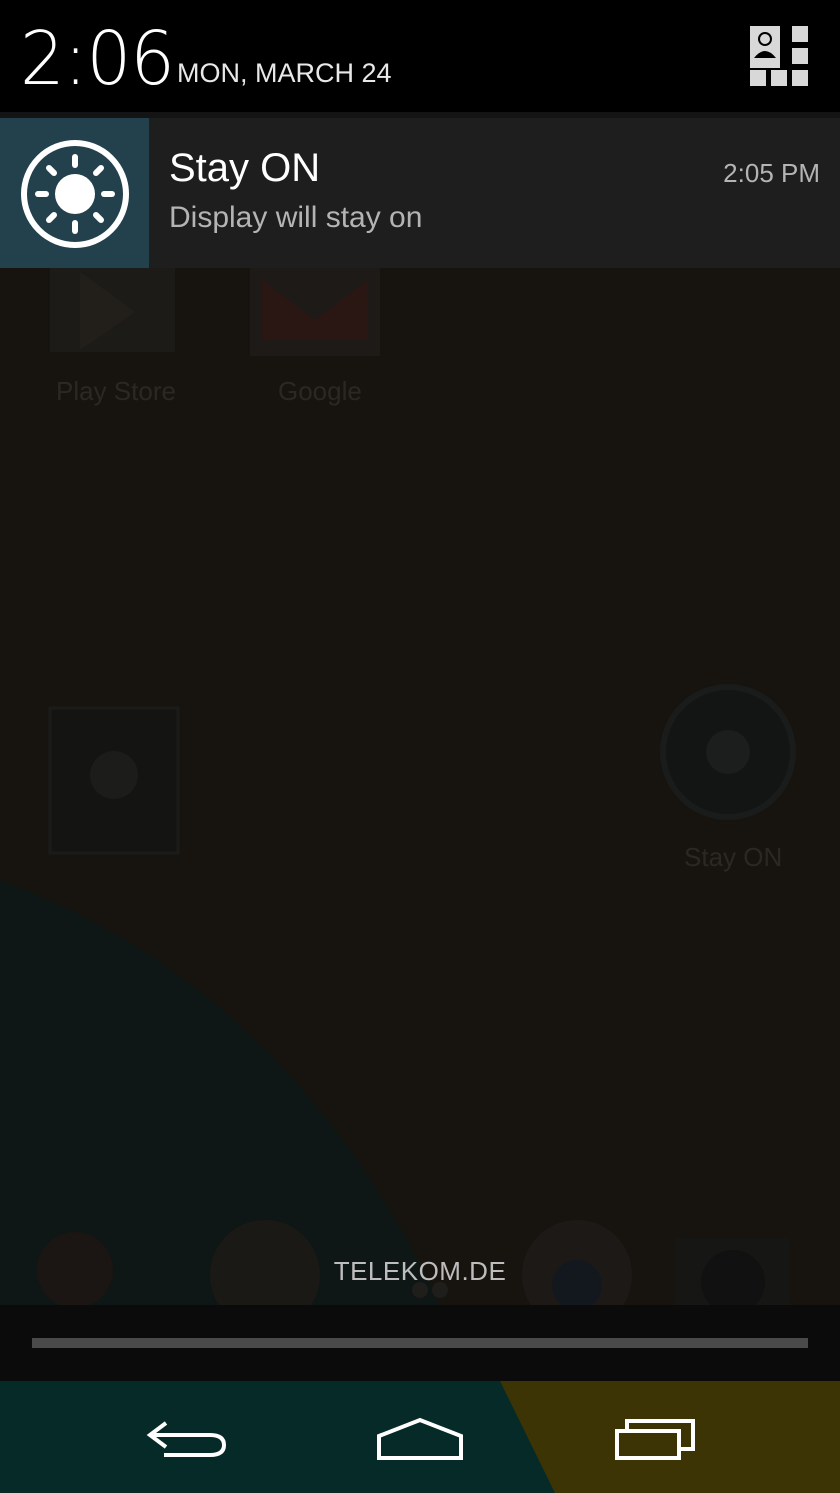  I want to click on shade-handle, so click(420, 1343).